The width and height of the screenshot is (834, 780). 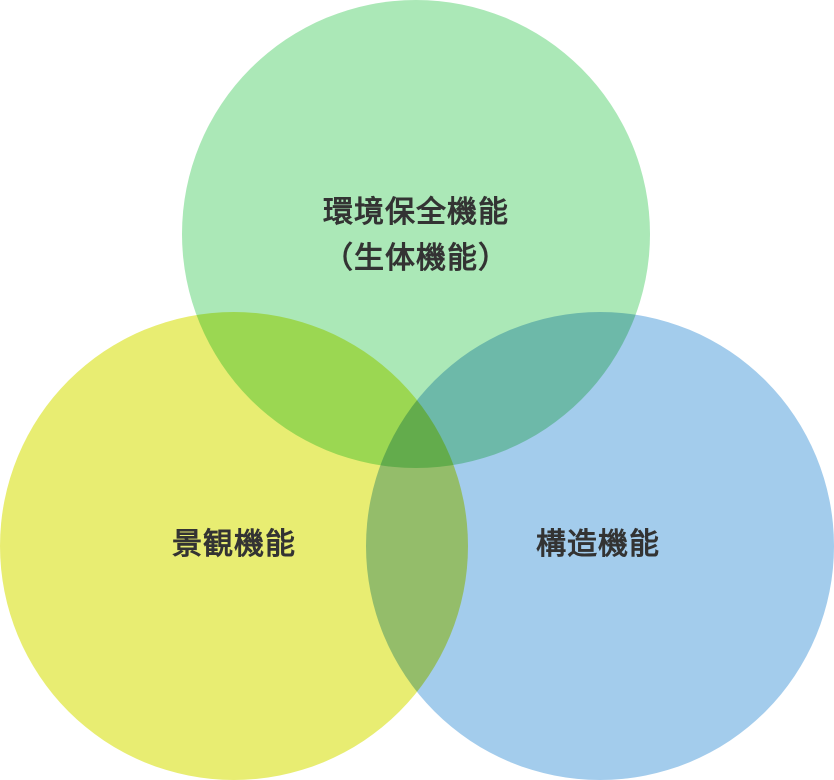 I want to click on label-environmental-line2: （生体機能）, so click(x=416, y=258).